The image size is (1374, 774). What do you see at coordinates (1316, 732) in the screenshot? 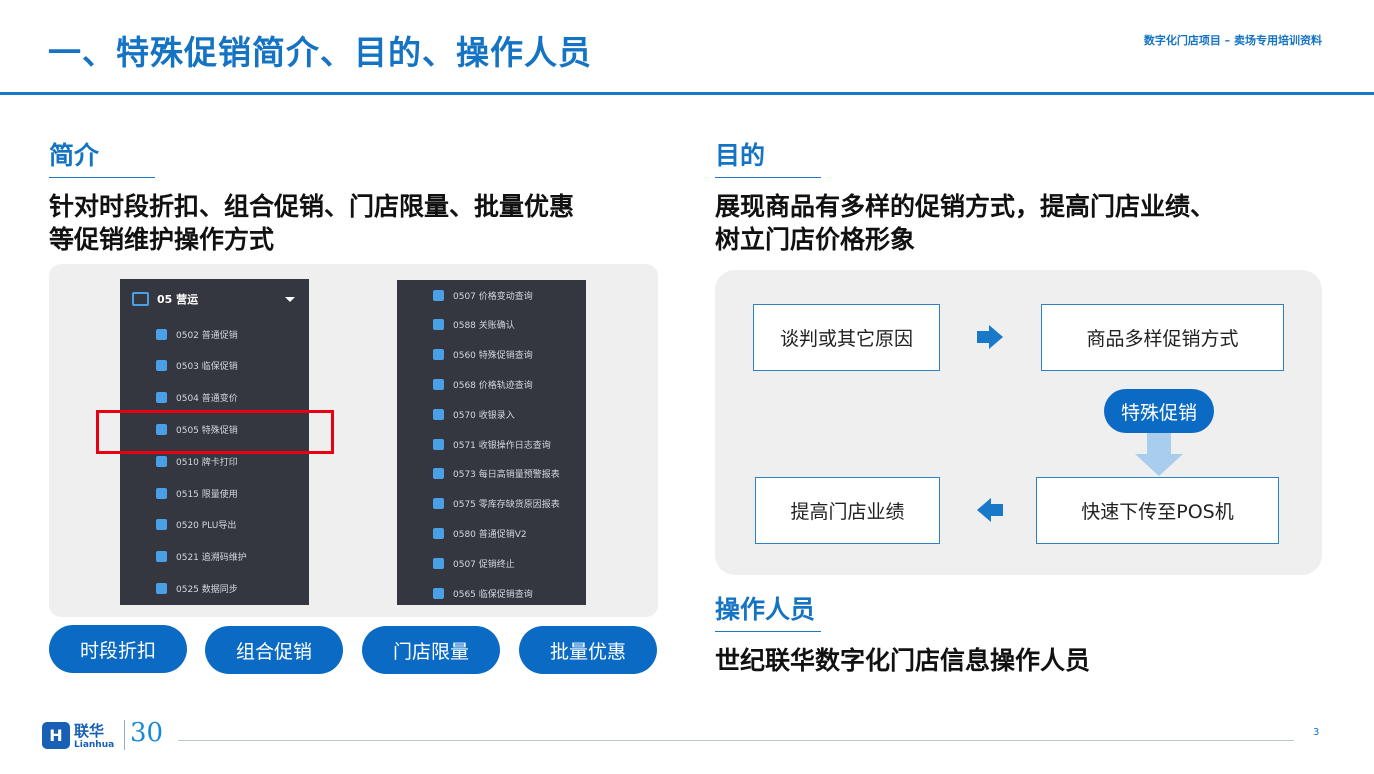
I see `page-number: 3` at bounding box center [1316, 732].